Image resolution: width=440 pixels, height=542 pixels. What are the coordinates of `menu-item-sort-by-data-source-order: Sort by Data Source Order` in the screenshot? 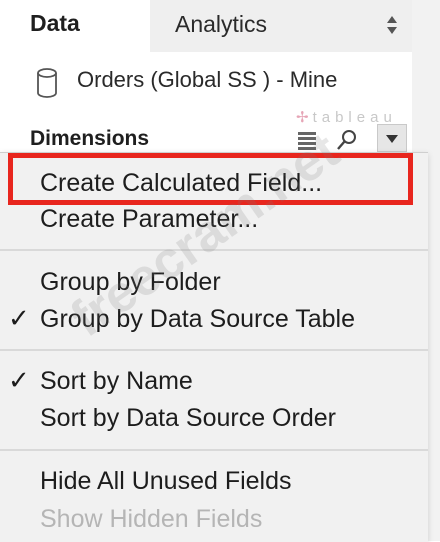 It's located at (214, 420).